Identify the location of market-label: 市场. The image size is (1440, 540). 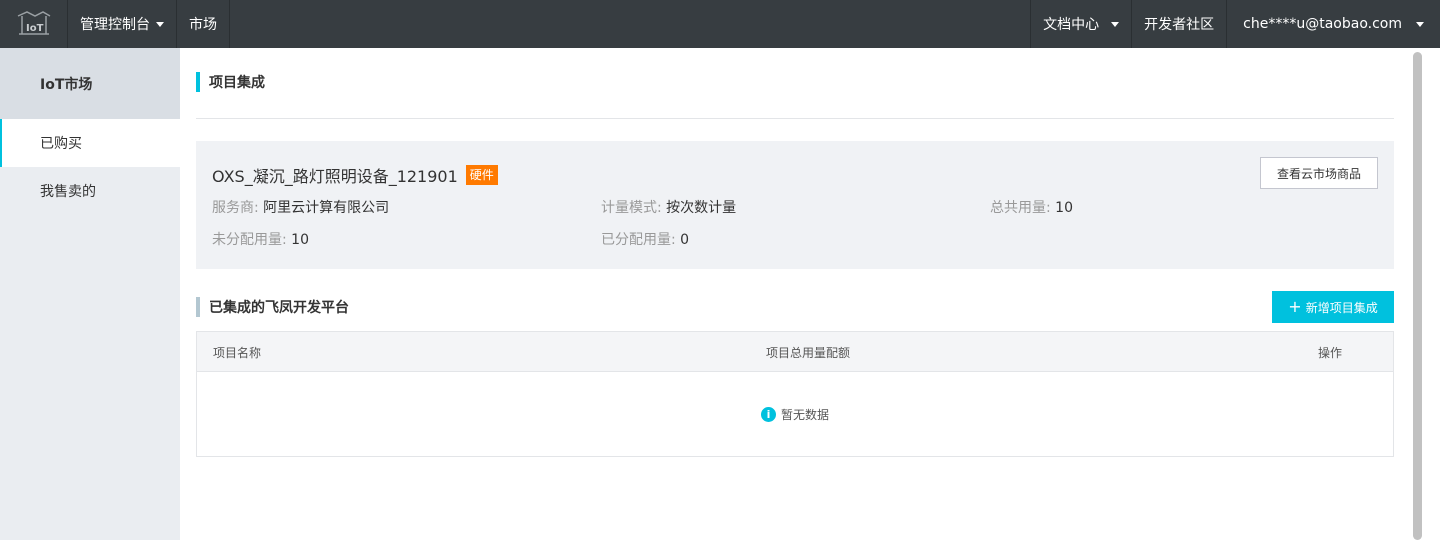
(203, 25).